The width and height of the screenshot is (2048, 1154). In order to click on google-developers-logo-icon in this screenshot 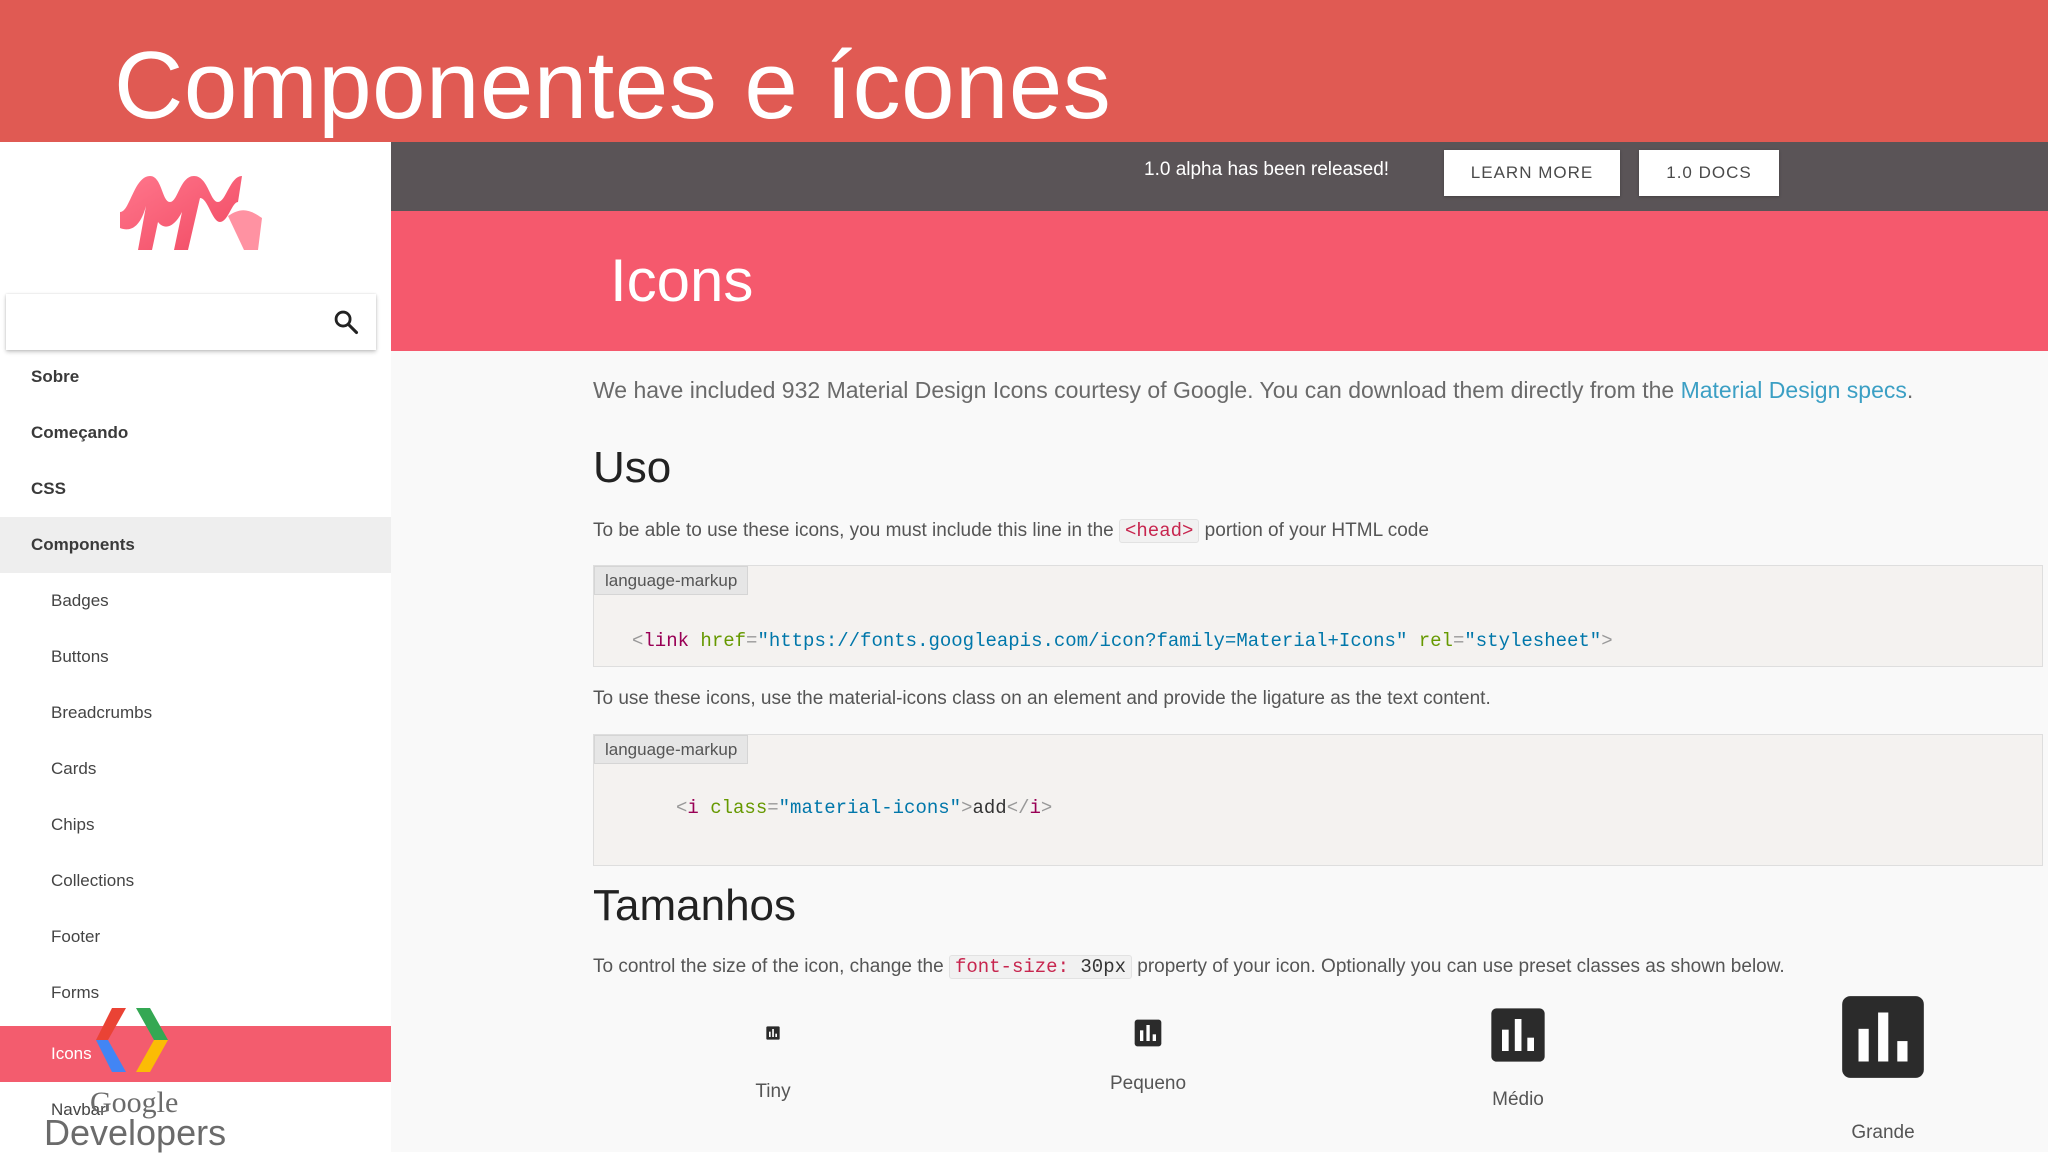, I will do `click(132, 1040)`.